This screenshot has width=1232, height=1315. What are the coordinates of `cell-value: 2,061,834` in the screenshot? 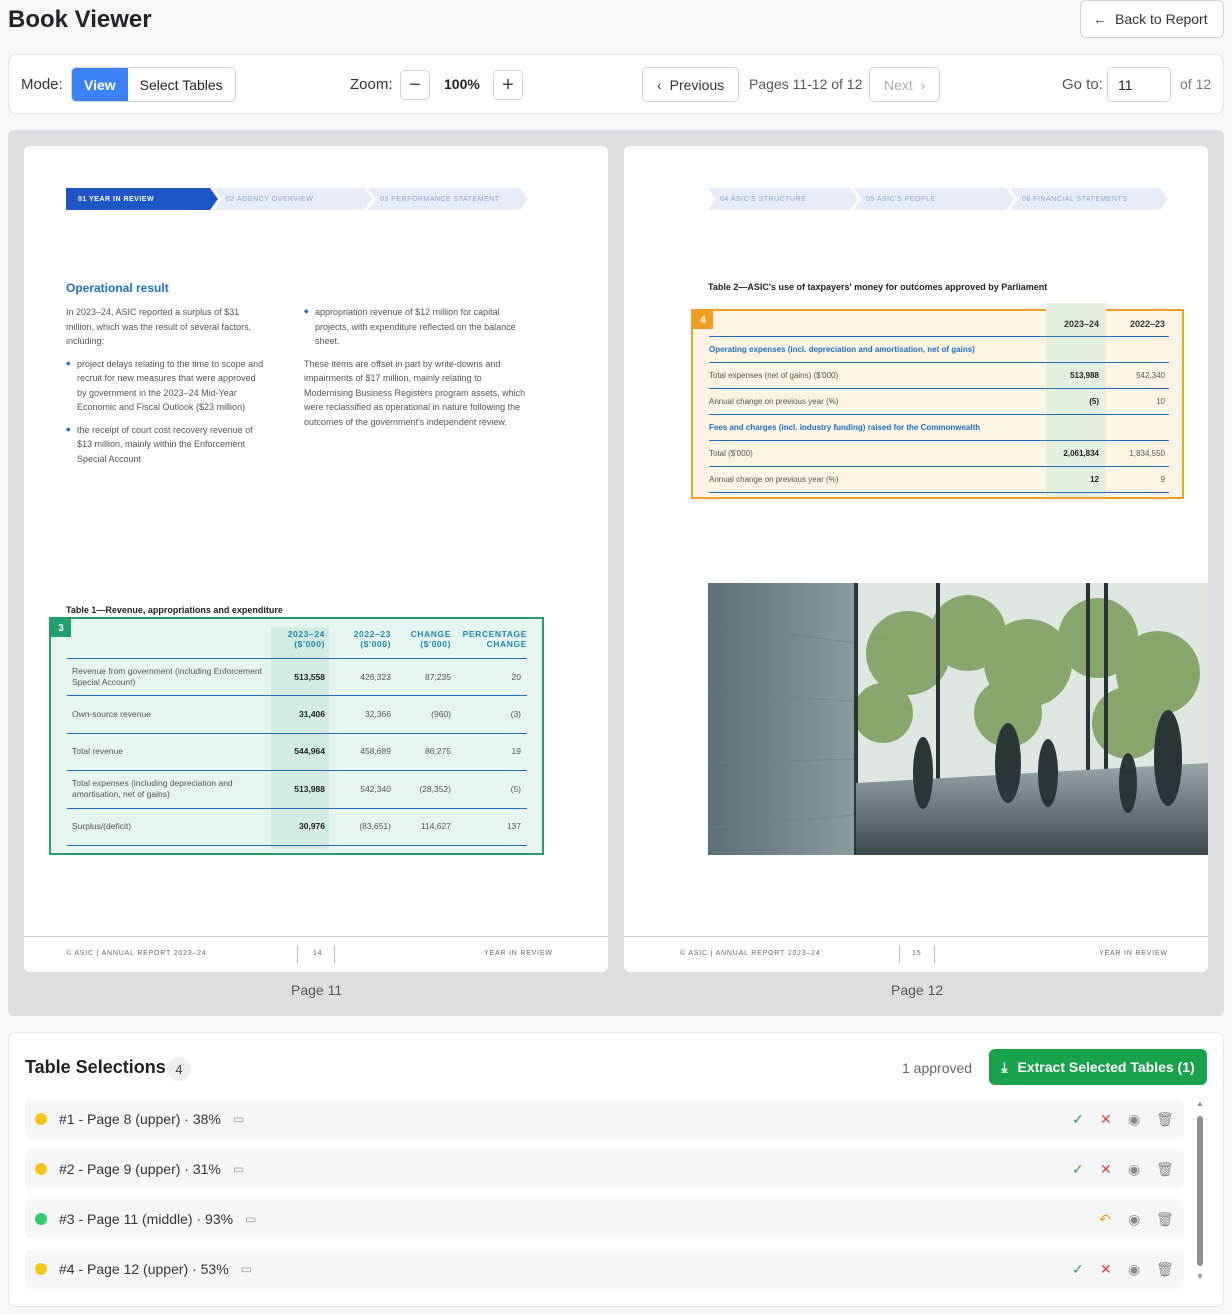 It's located at (1081, 453).